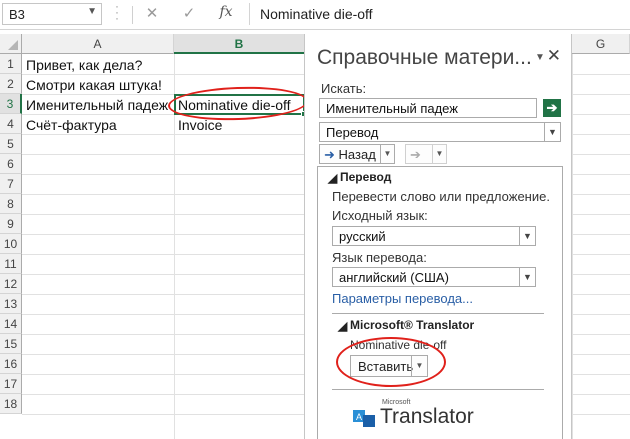 The width and height of the screenshot is (630, 439). What do you see at coordinates (152, 14) in the screenshot?
I see `cancel-icon: ✕` at bounding box center [152, 14].